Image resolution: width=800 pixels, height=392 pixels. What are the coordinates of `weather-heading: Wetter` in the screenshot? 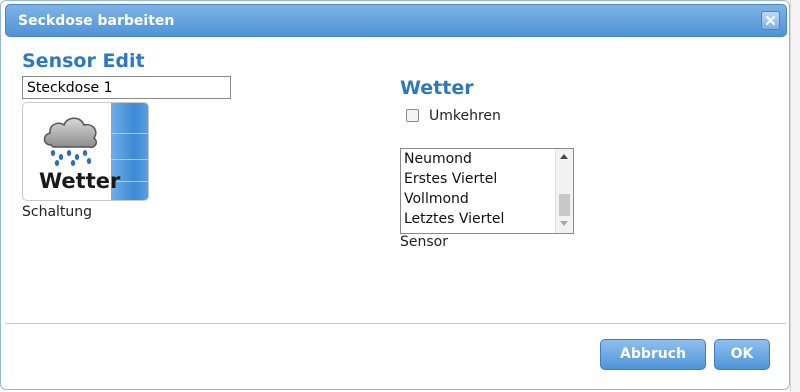 It's located at (437, 88).